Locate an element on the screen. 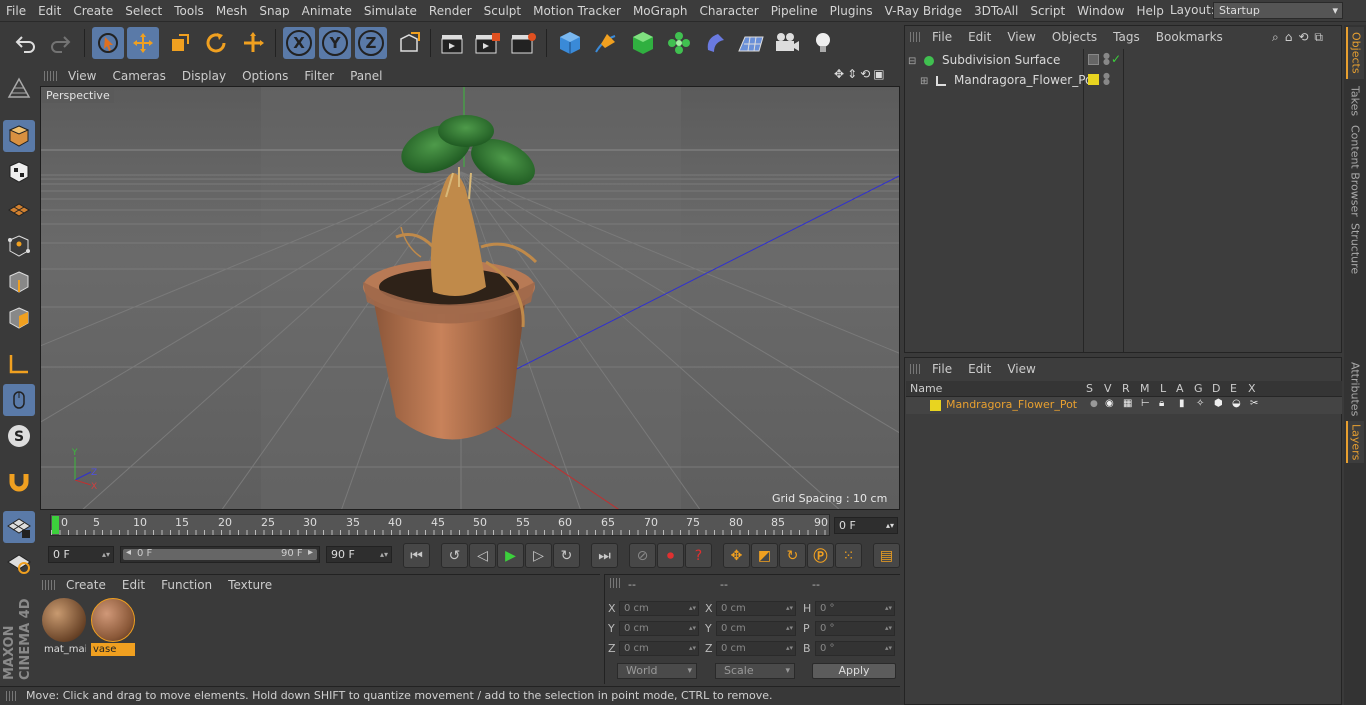 The width and height of the screenshot is (1366, 705). new-view-icon: ⧉ is located at coordinates (1318, 37).